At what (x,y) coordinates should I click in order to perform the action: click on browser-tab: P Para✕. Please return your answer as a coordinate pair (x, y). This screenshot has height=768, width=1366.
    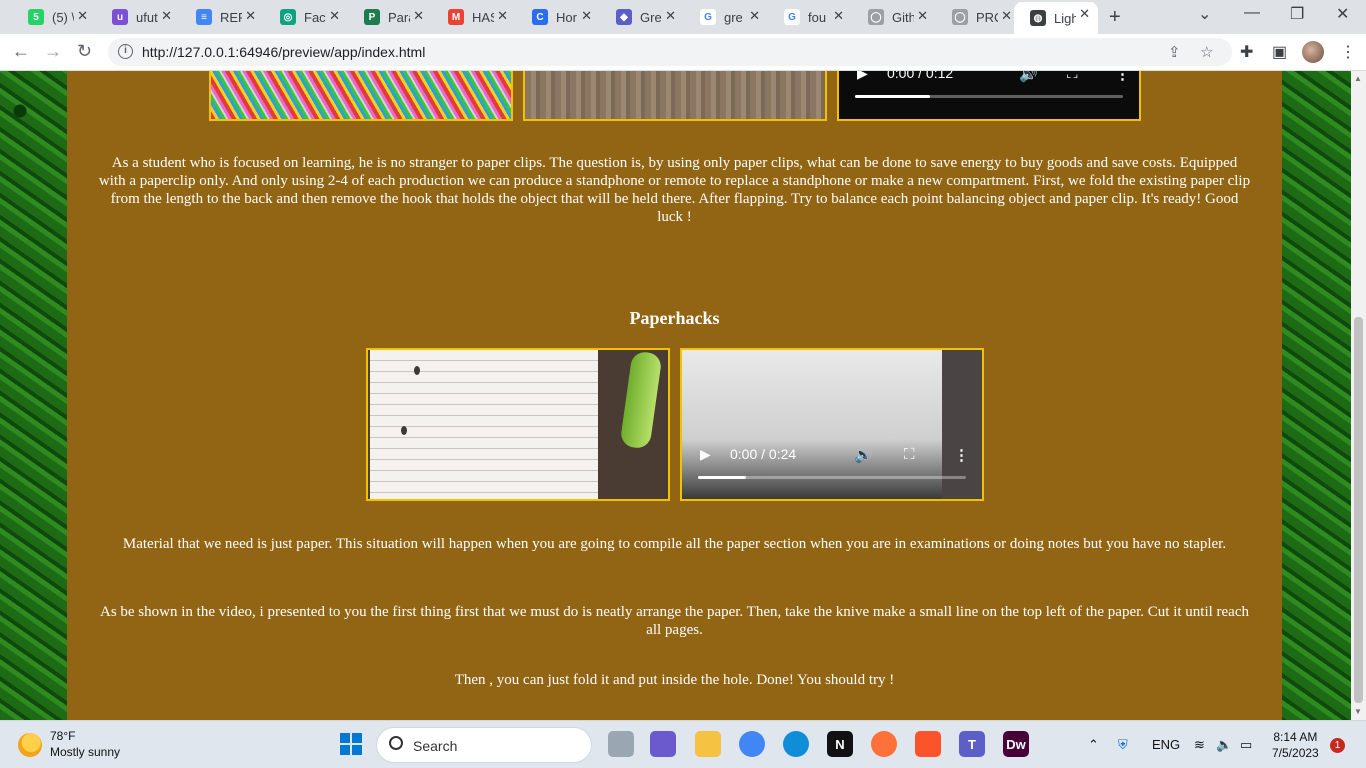
    Looking at the image, I should click on (390, 17).